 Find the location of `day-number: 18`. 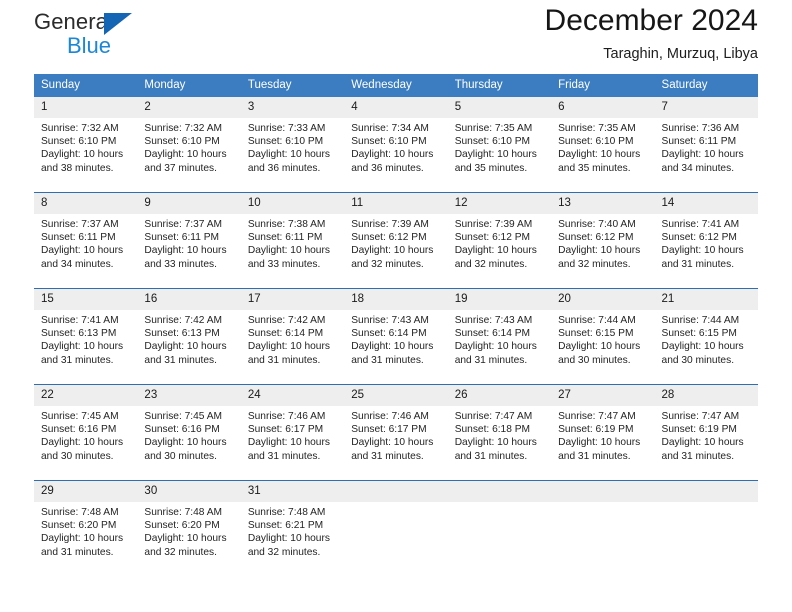

day-number: 18 is located at coordinates (396, 299).